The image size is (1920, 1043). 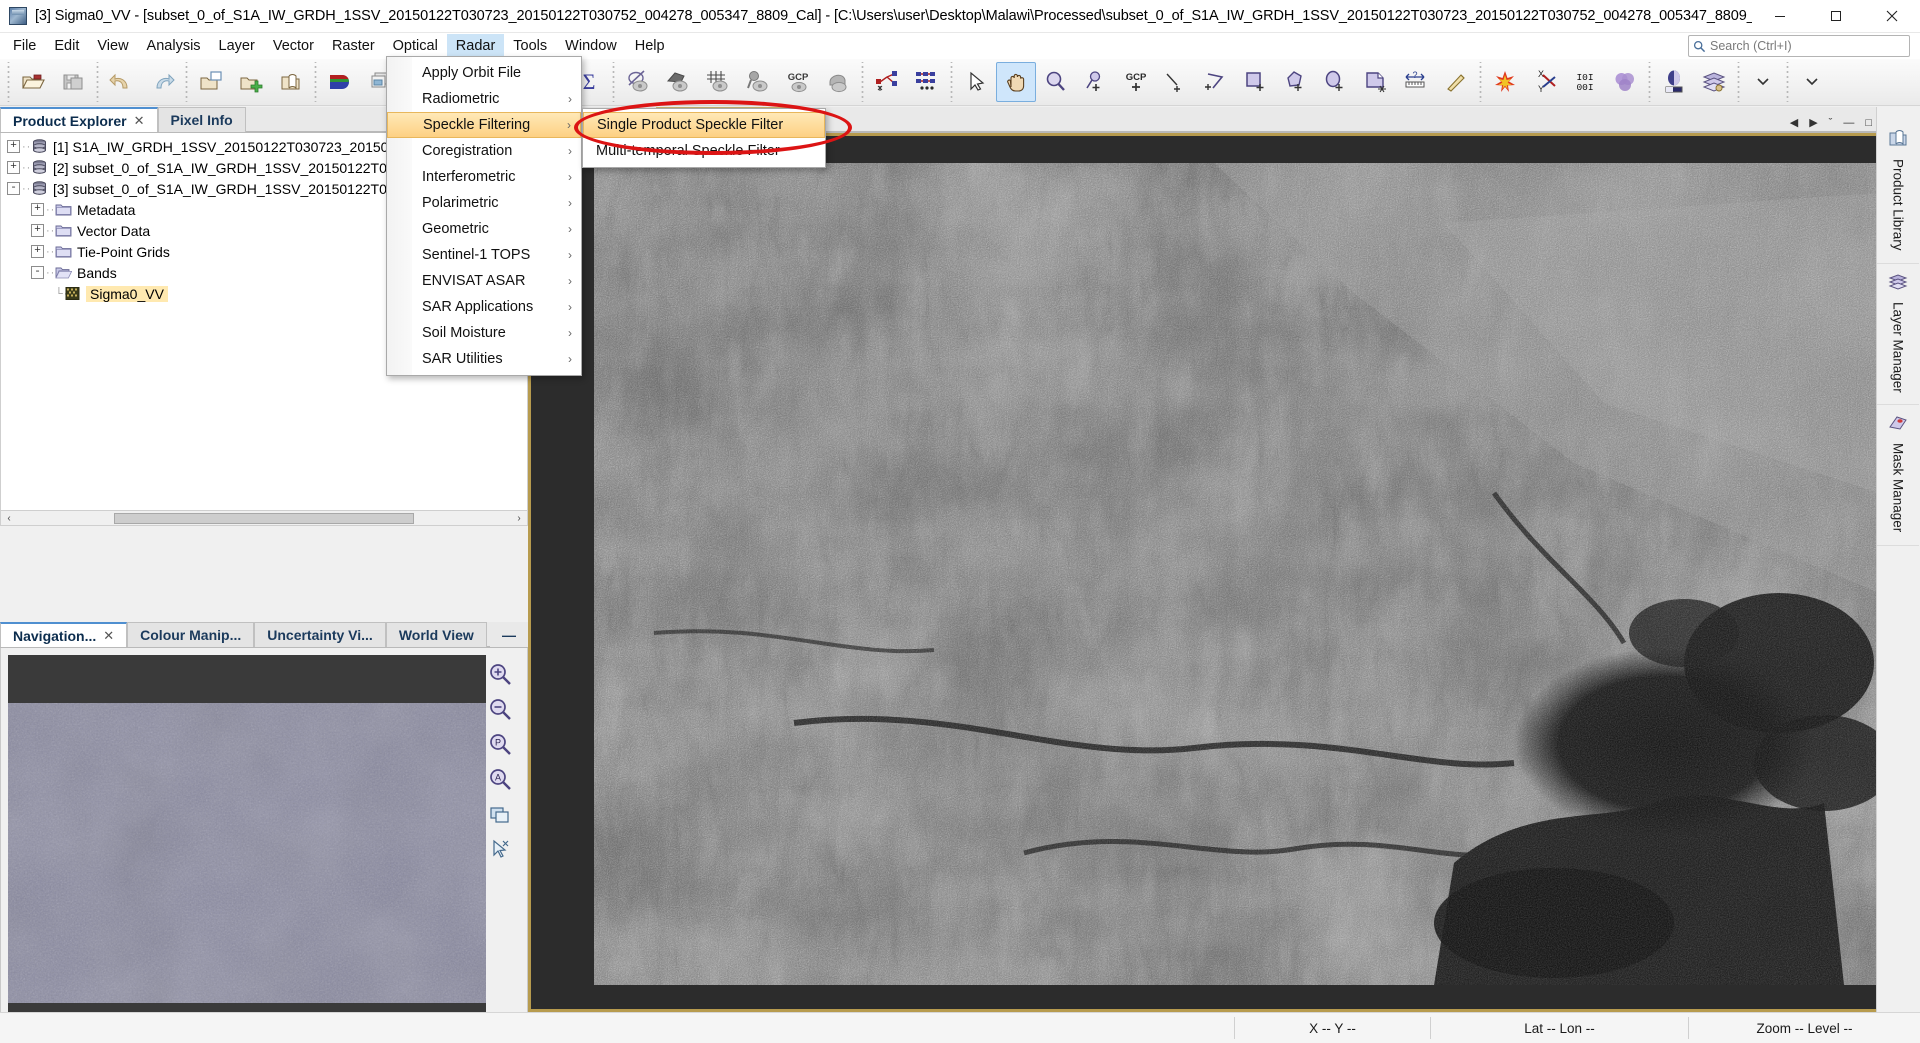 I want to click on line-drawing-tool-icon, so click(x=1176, y=82).